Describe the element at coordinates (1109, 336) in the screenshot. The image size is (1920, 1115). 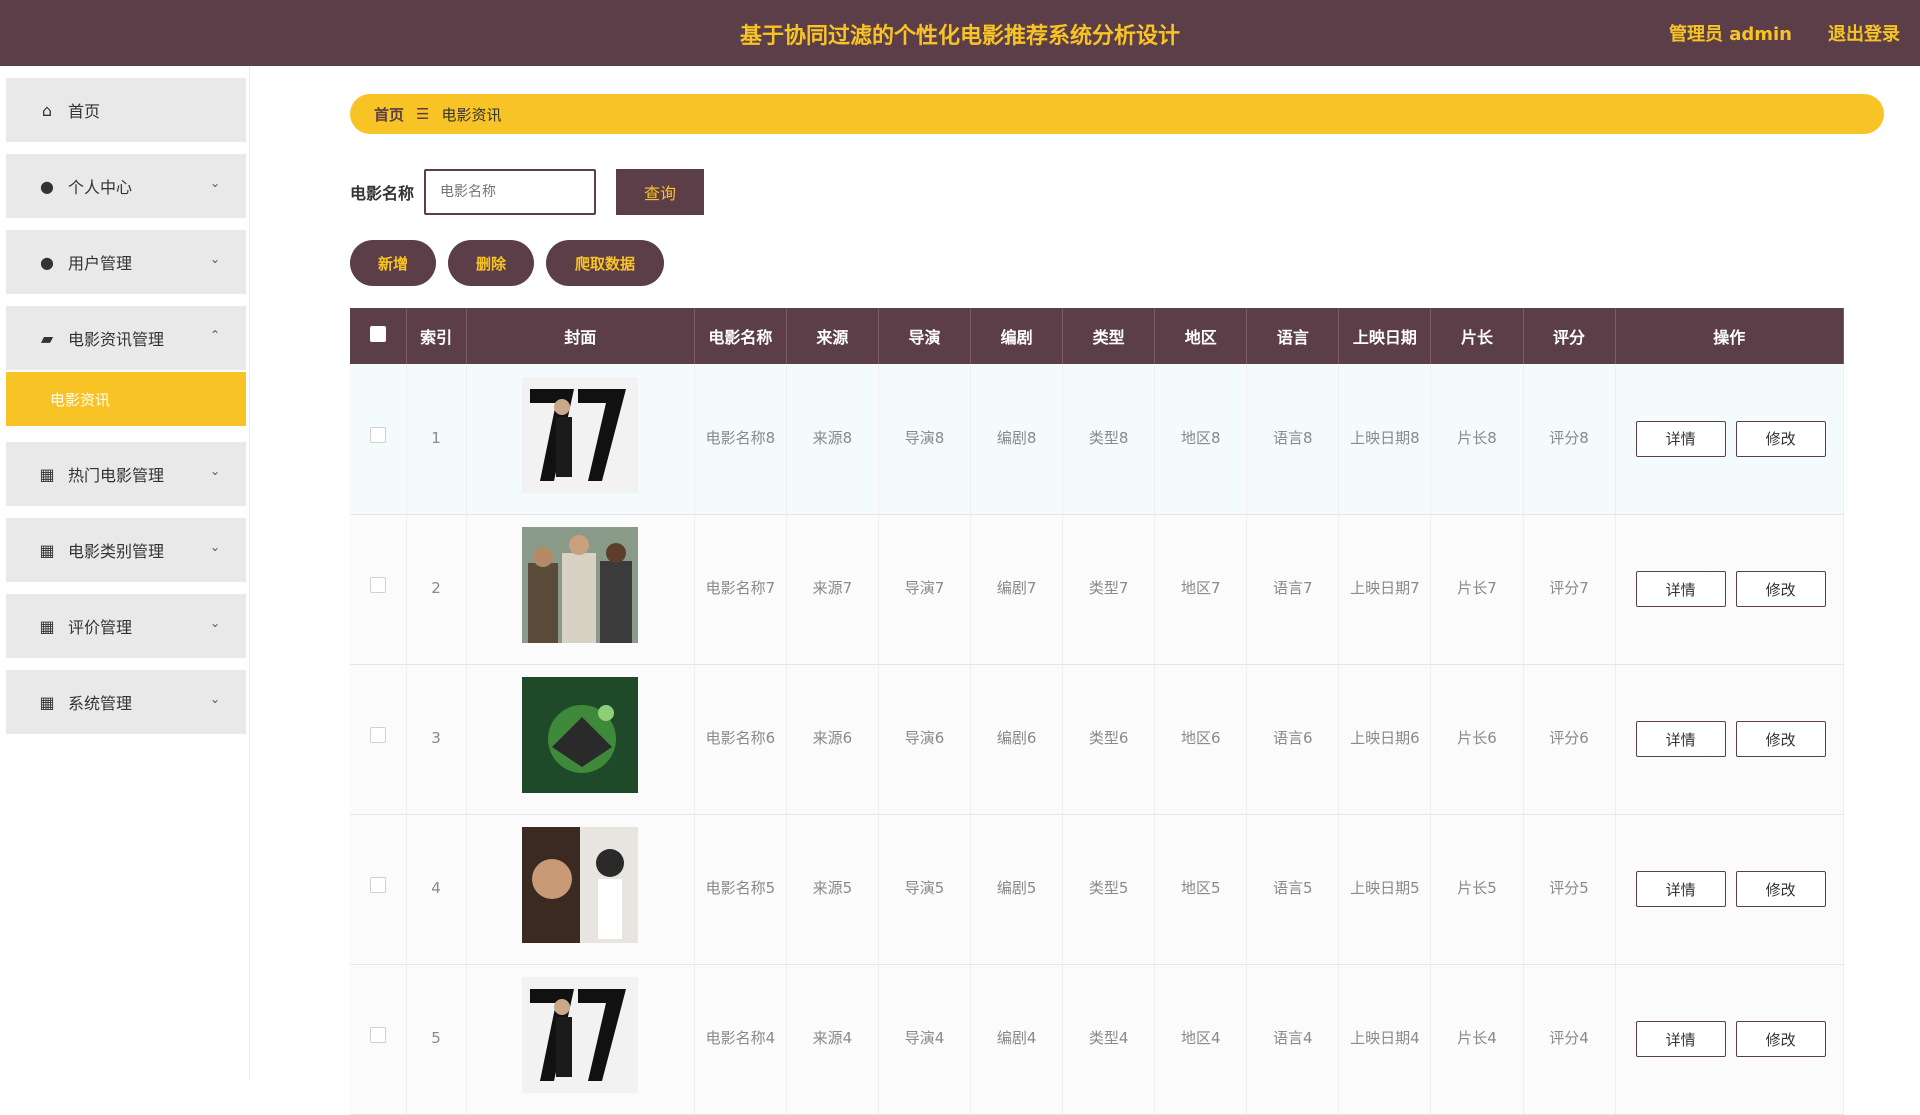
I see `header-genre: 类型` at that location.